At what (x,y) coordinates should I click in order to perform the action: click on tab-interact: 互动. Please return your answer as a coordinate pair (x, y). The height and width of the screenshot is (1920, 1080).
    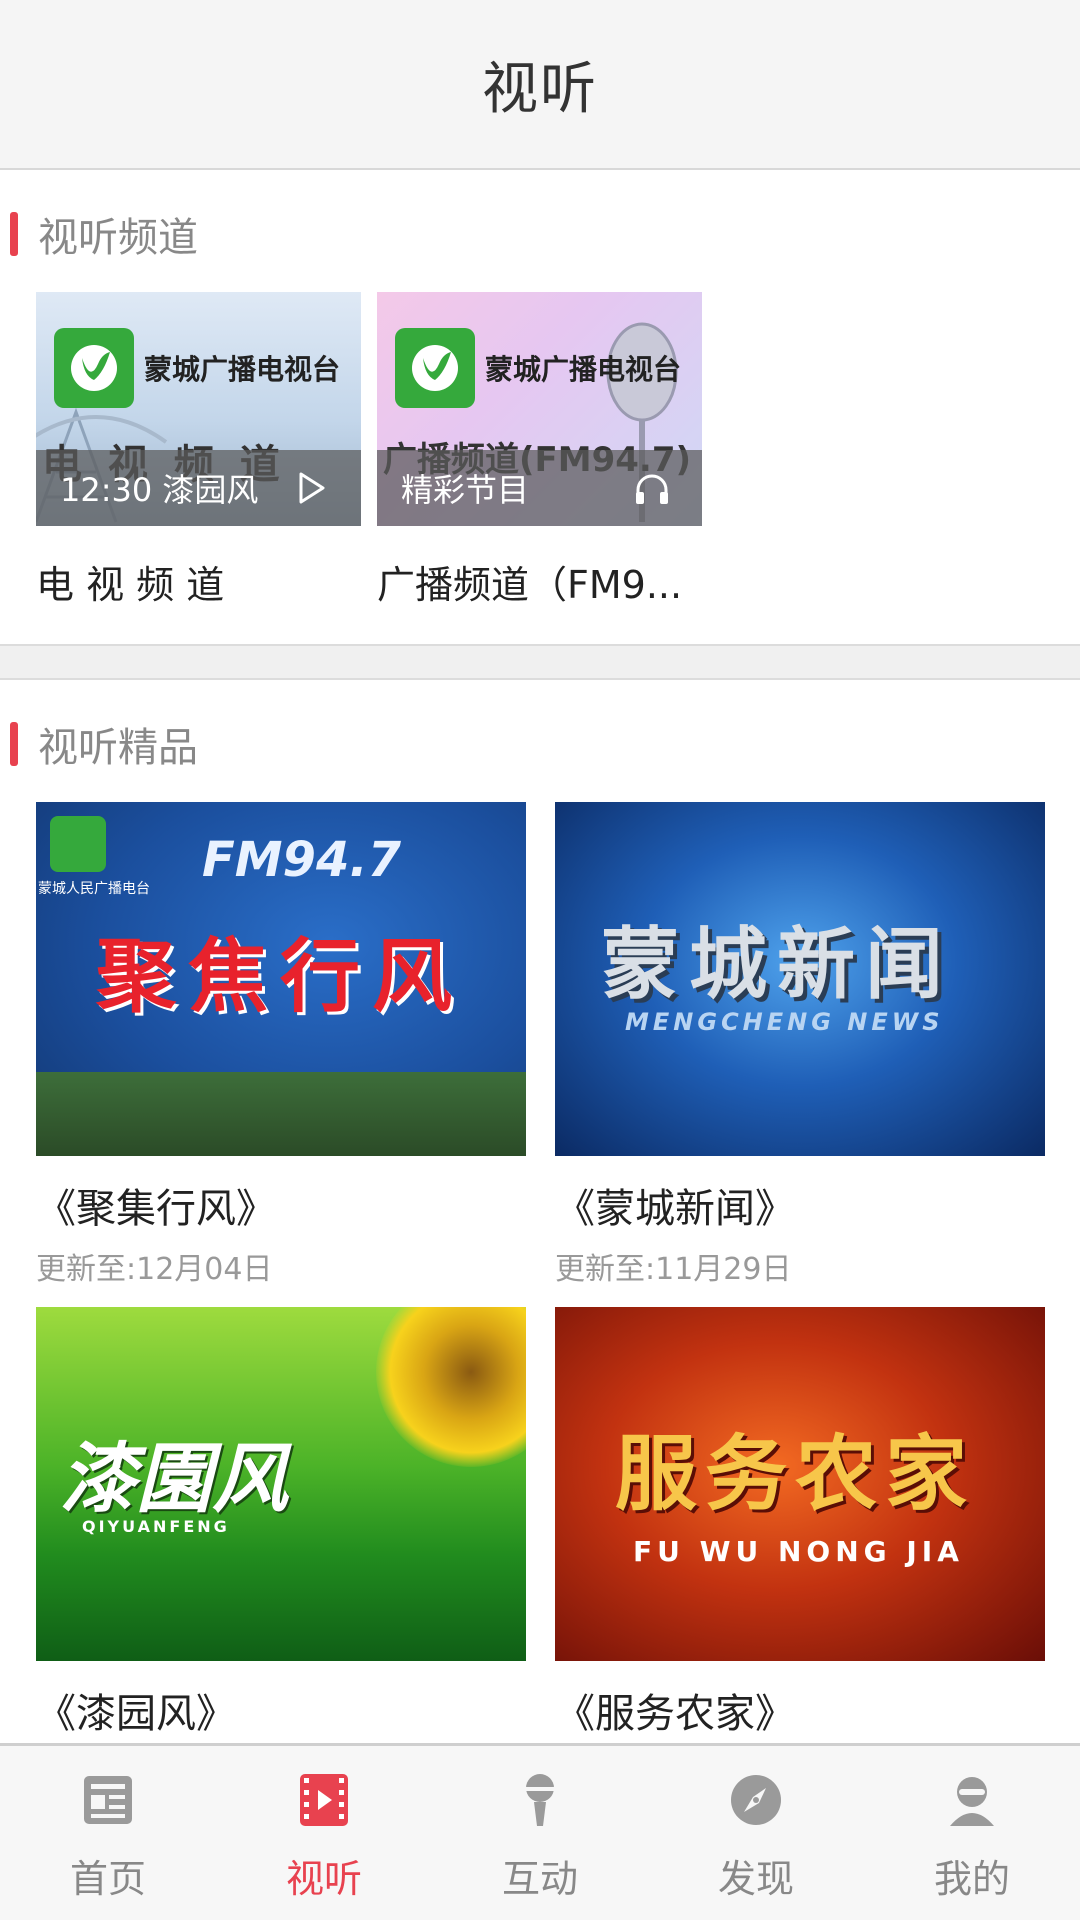
    Looking at the image, I should click on (540, 1833).